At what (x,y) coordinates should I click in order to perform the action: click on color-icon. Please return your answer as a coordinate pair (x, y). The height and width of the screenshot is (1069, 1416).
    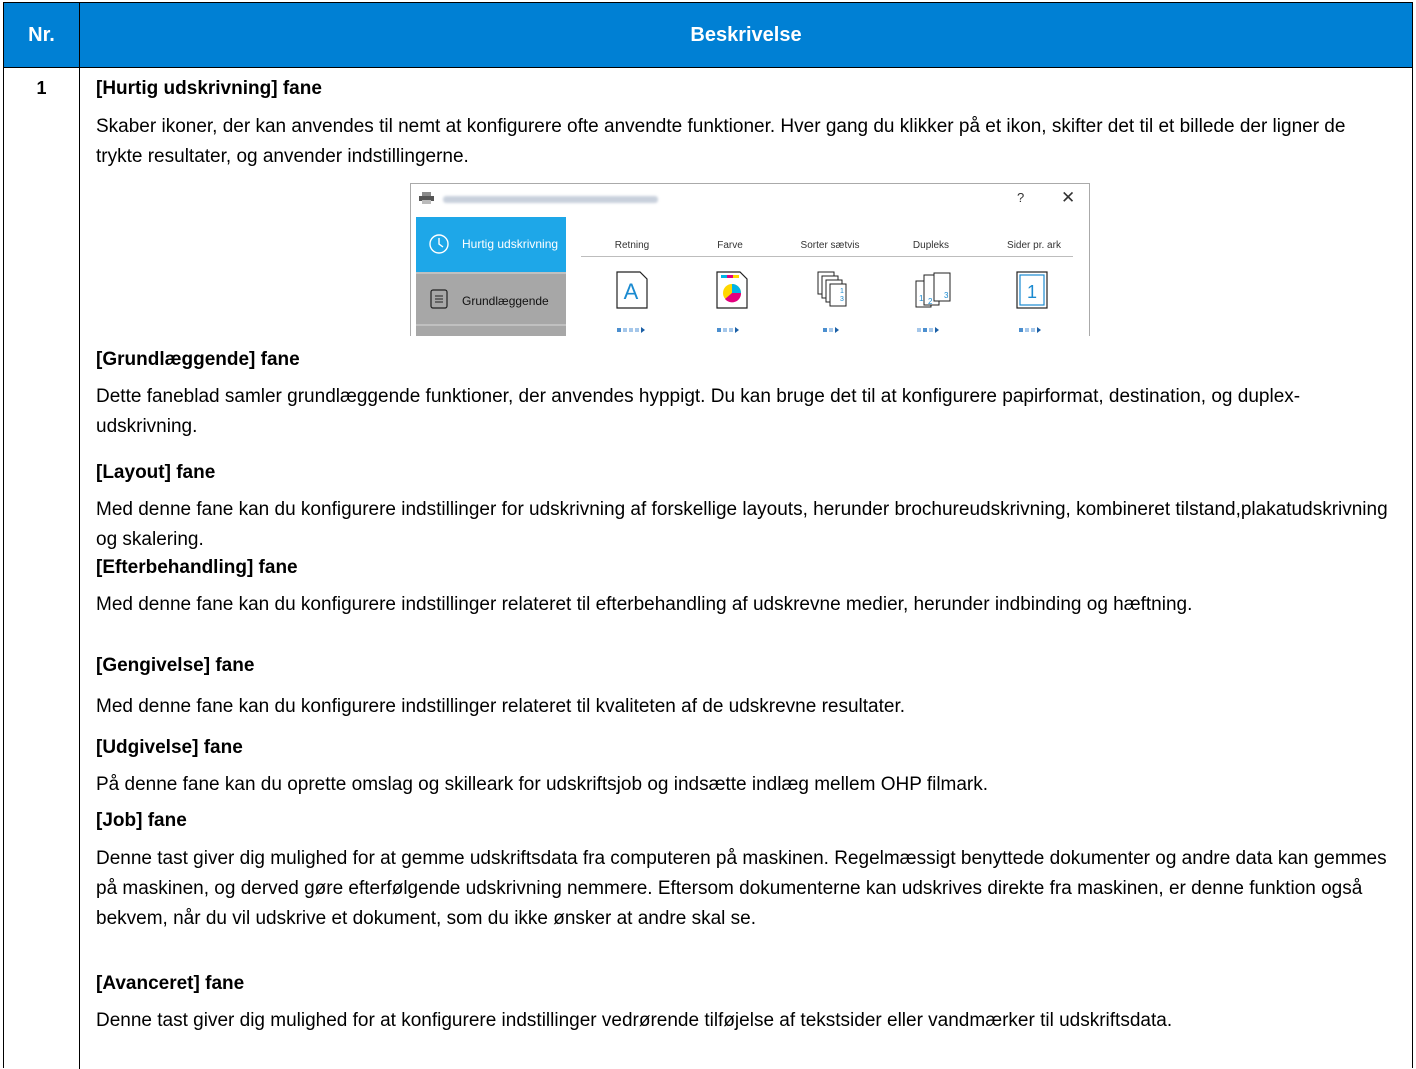
    Looking at the image, I should click on (732, 290).